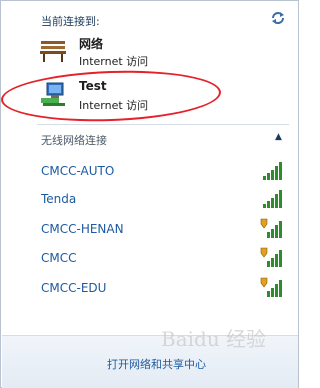 This screenshot has width=320, height=388. Describe the element at coordinates (59, 258) in the screenshot. I see `wifi-network-name: CMCC` at that location.